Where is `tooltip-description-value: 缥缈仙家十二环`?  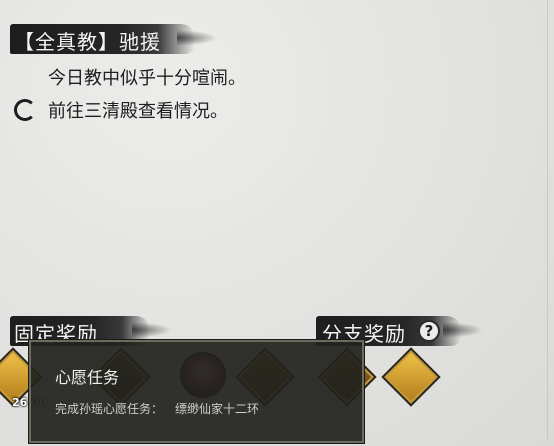
tooltip-description-value: 缥缈仙家十二环 is located at coordinates (217, 409).